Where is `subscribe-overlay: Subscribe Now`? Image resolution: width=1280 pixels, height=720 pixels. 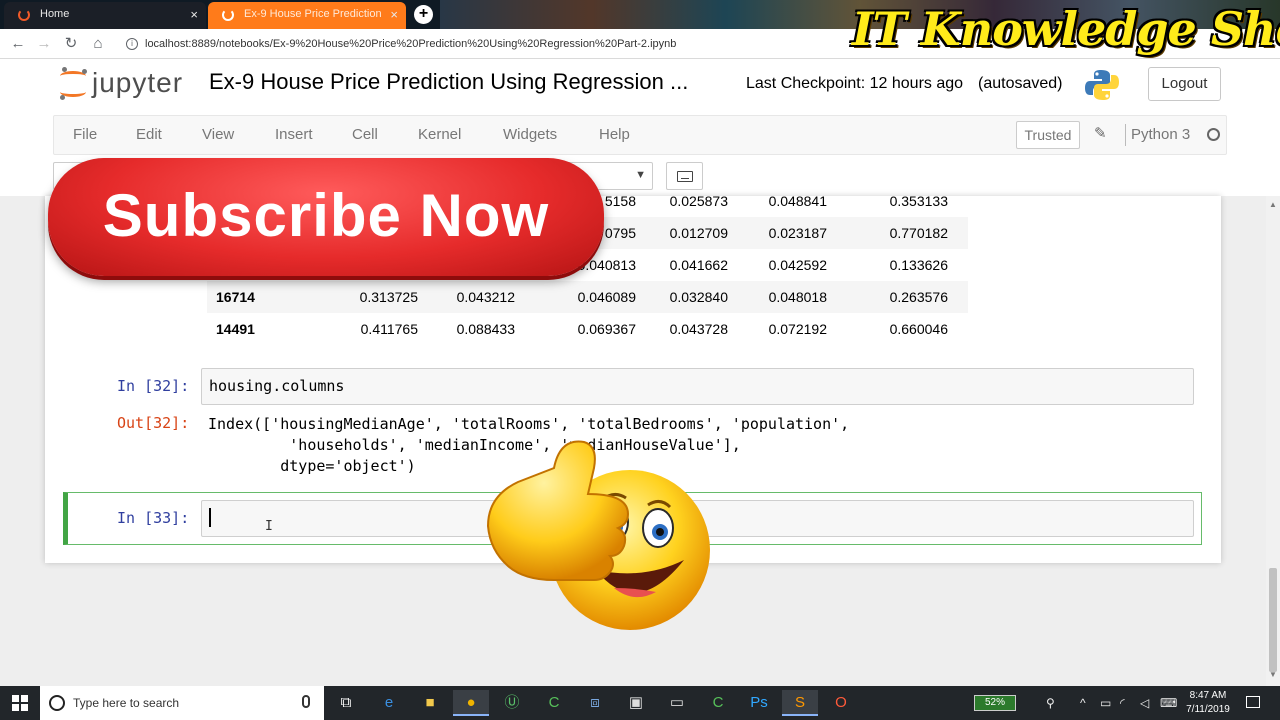
subscribe-overlay: Subscribe Now is located at coordinates (326, 217).